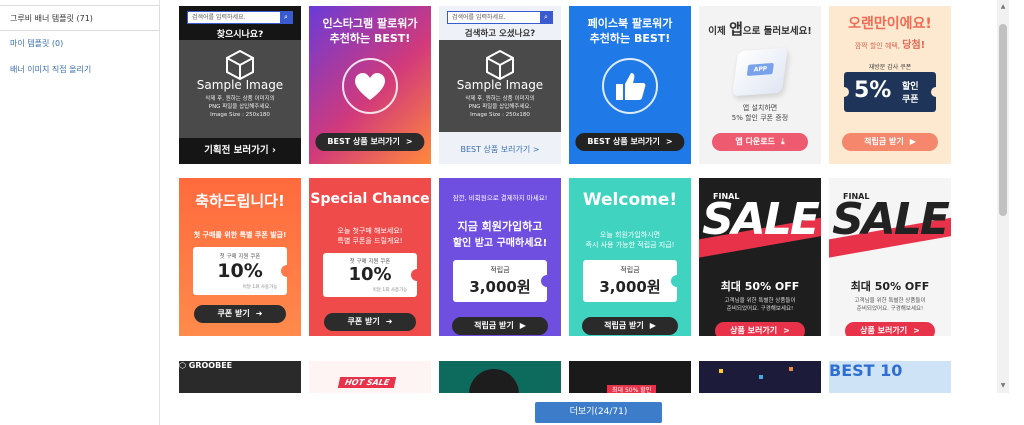 This screenshot has height=425, width=1024. Describe the element at coordinates (240, 65) in the screenshot. I see `hexagon-logo-icon` at that location.